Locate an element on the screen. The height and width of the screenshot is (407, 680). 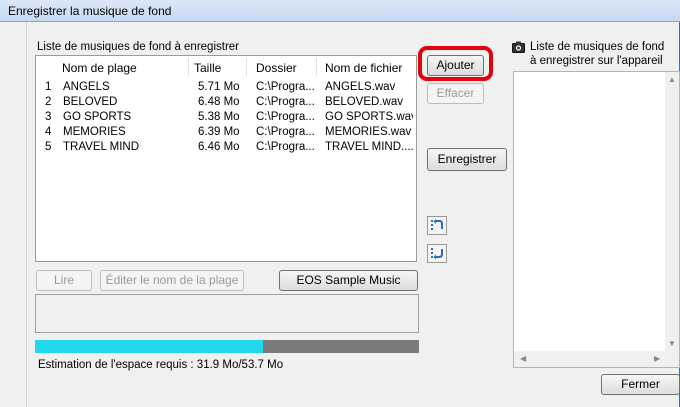
scroll-left-icon: ◀ is located at coordinates (523, 358).